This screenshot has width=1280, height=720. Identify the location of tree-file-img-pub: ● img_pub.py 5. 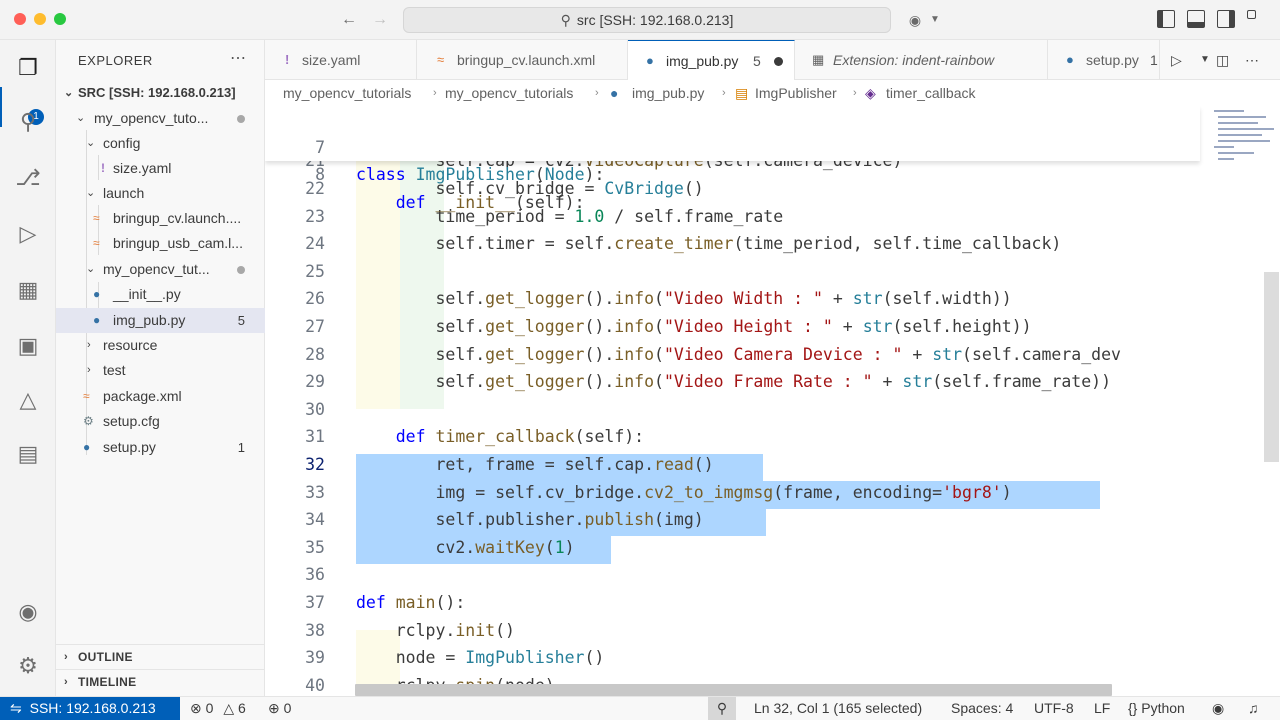
(160, 320).